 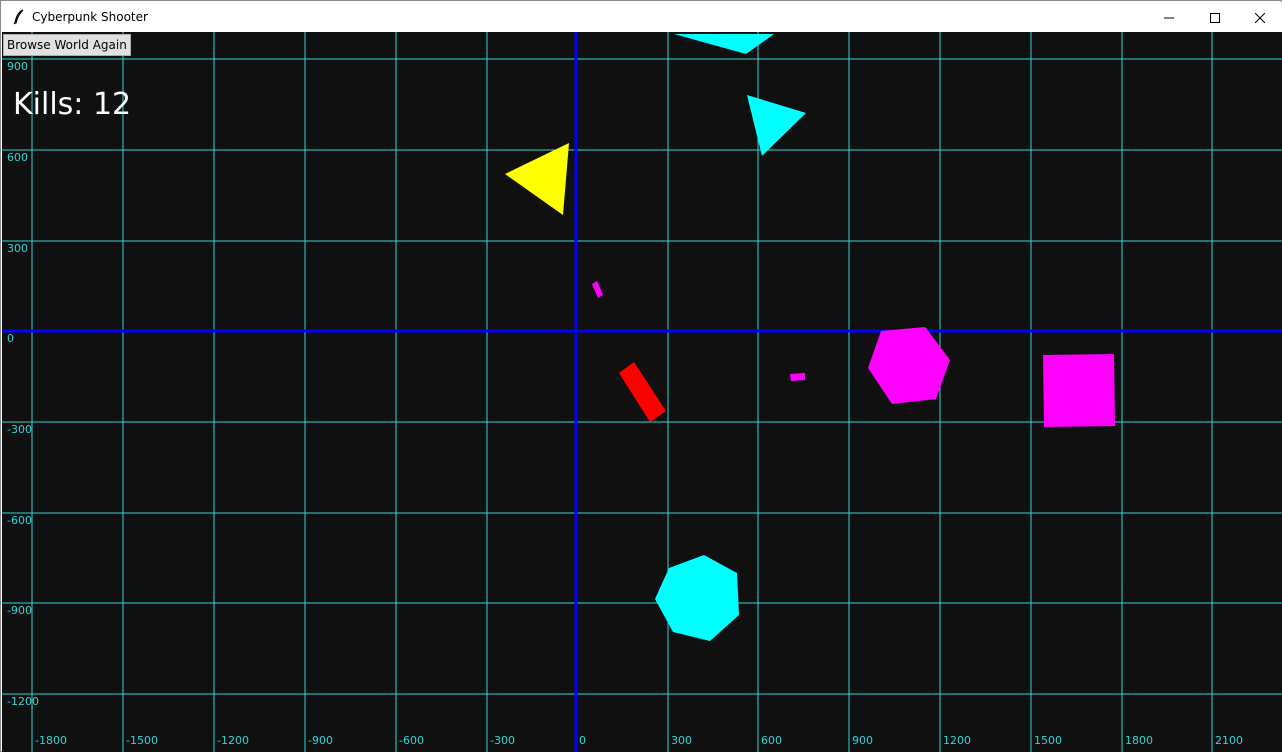 I want to click on x-tick-label: -300, so click(x=502, y=740).